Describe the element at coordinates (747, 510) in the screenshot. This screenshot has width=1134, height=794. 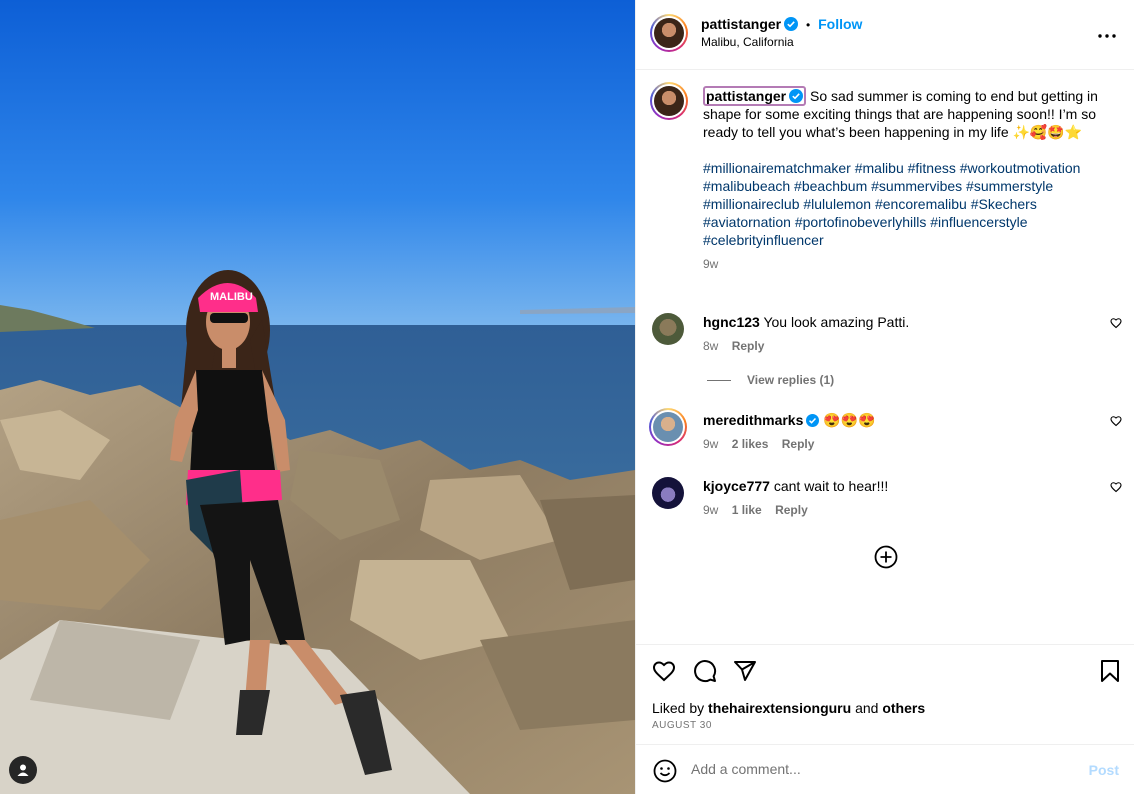
I see `comment-likes: 1 like` at that location.